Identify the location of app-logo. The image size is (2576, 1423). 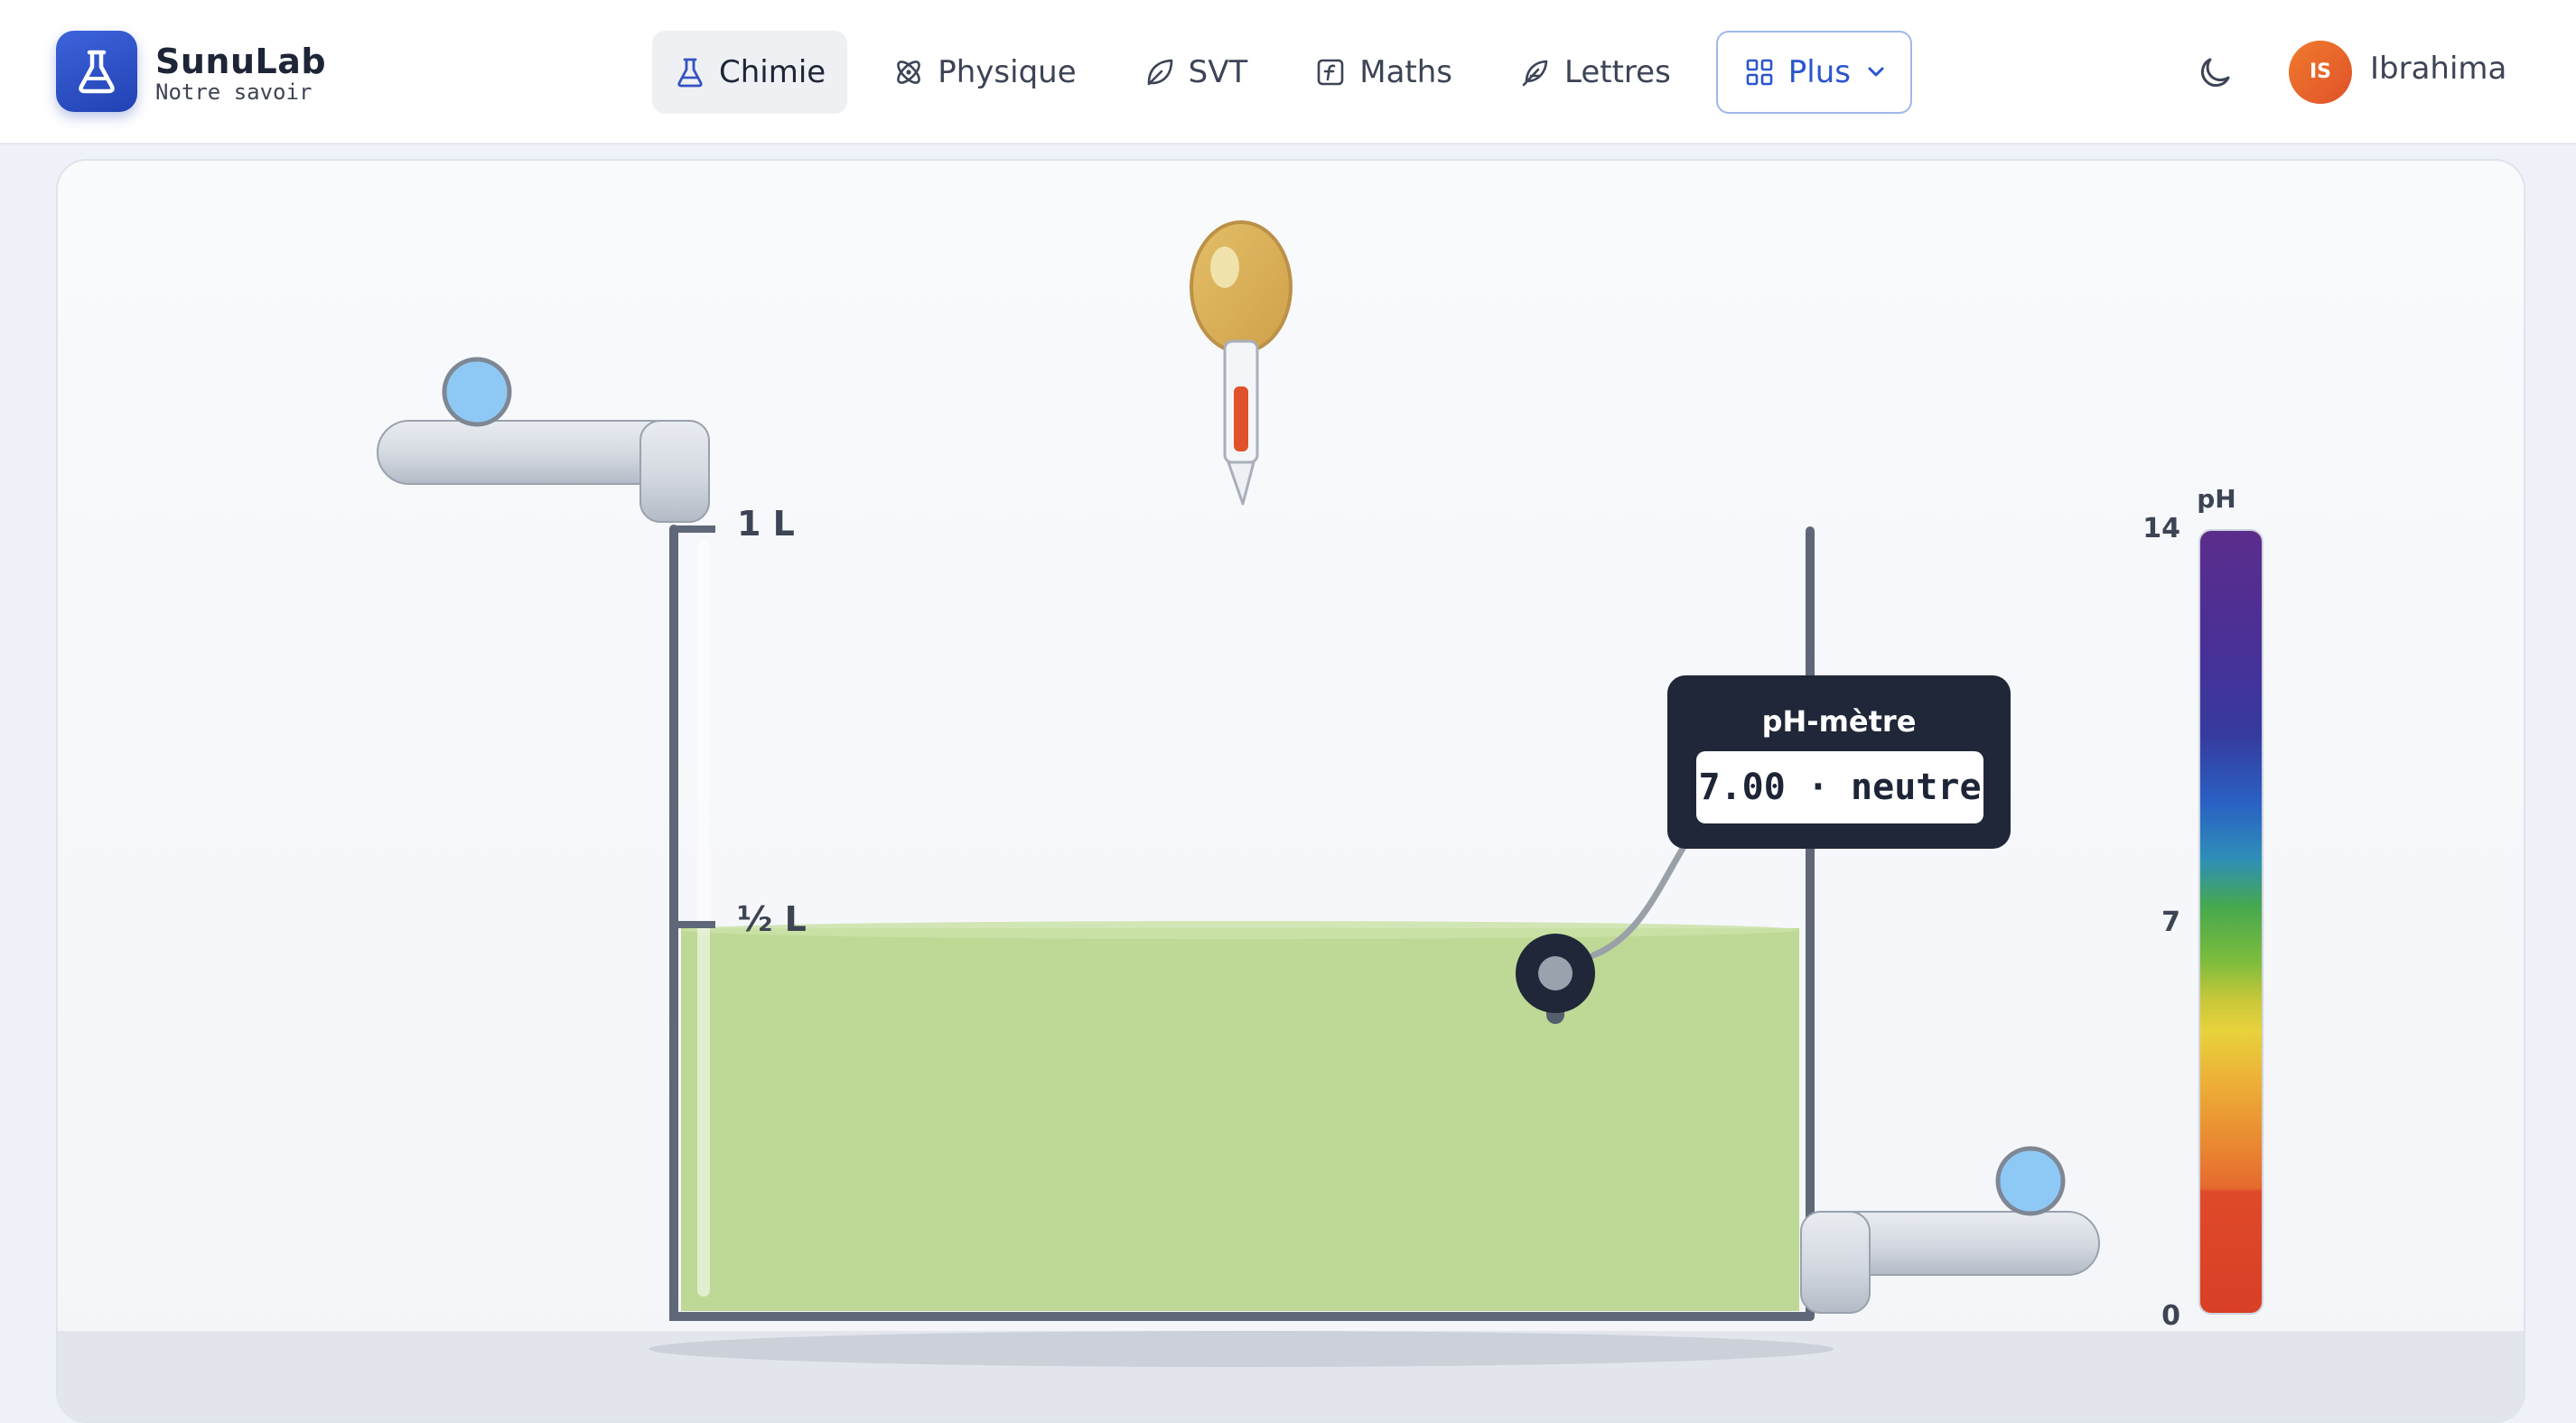
(96, 71).